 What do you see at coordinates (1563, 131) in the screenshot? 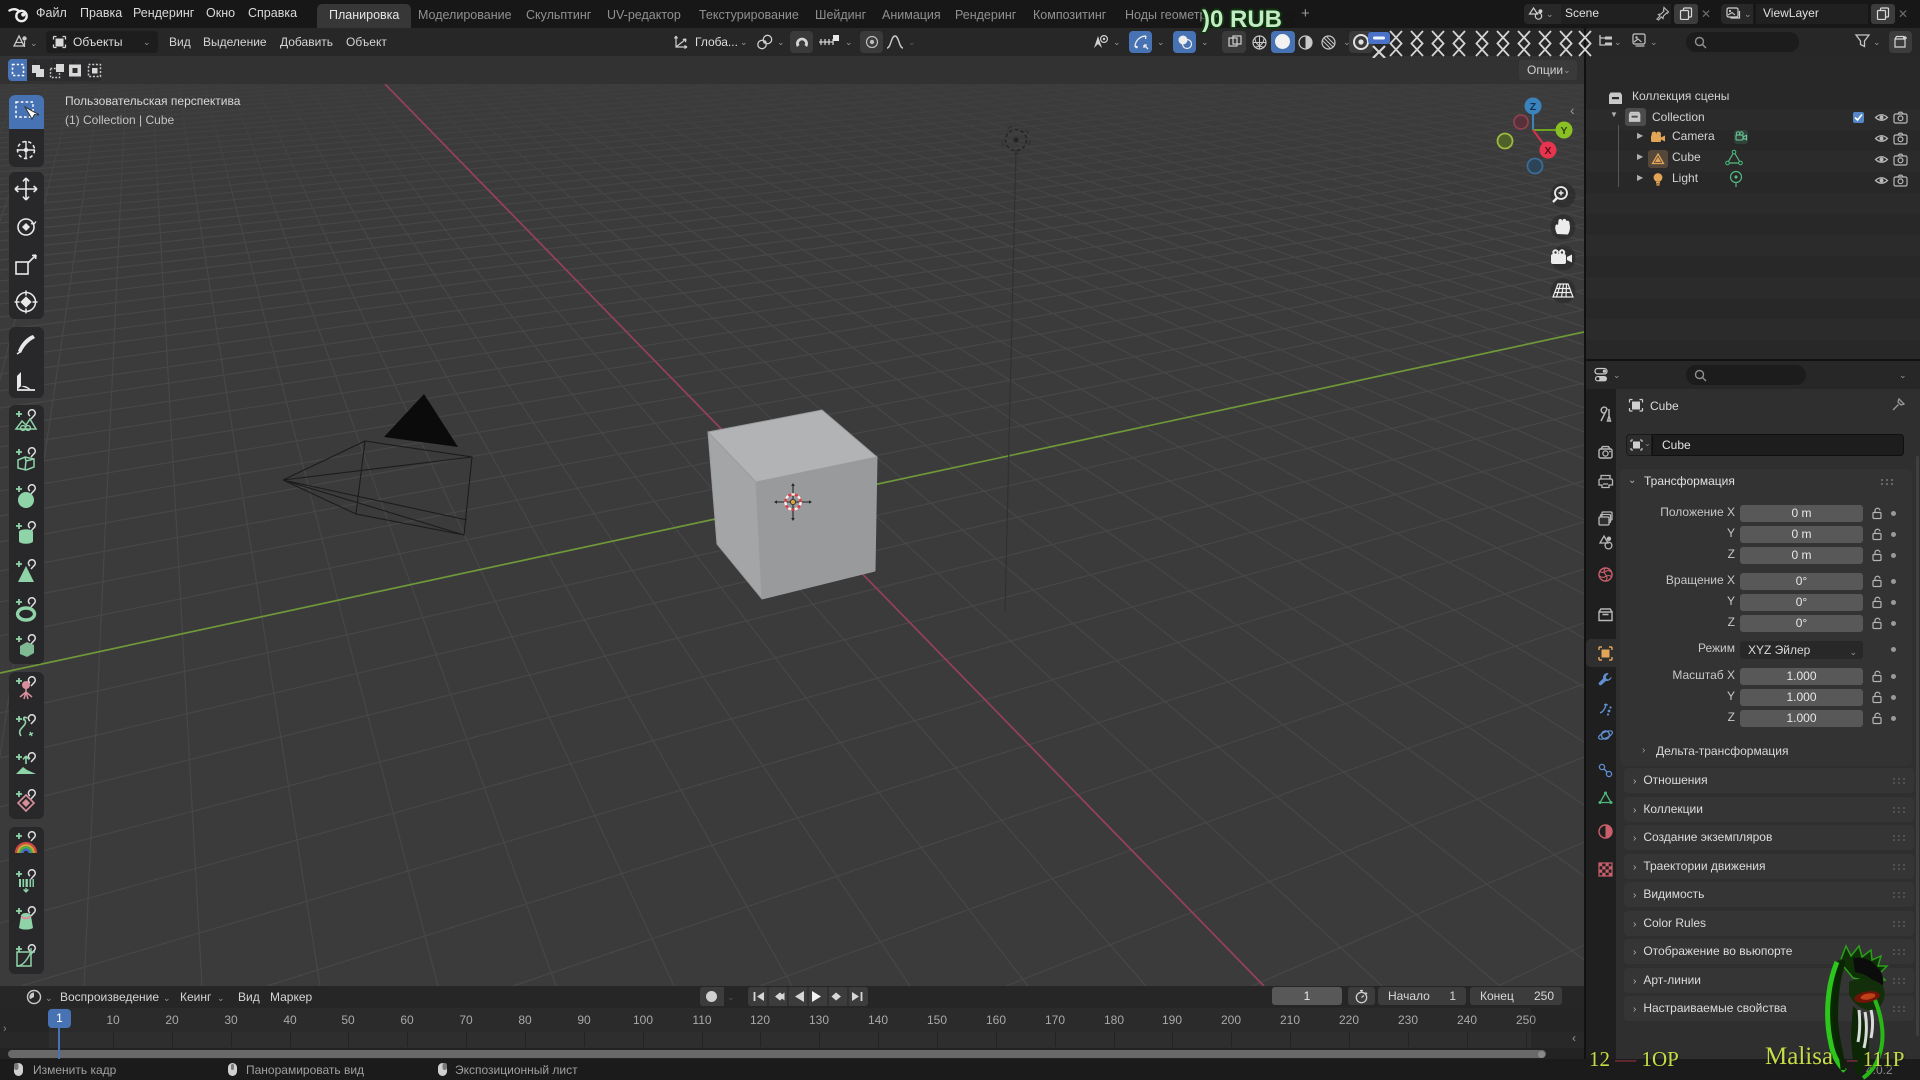
I see `svg-text: Y` at bounding box center [1563, 131].